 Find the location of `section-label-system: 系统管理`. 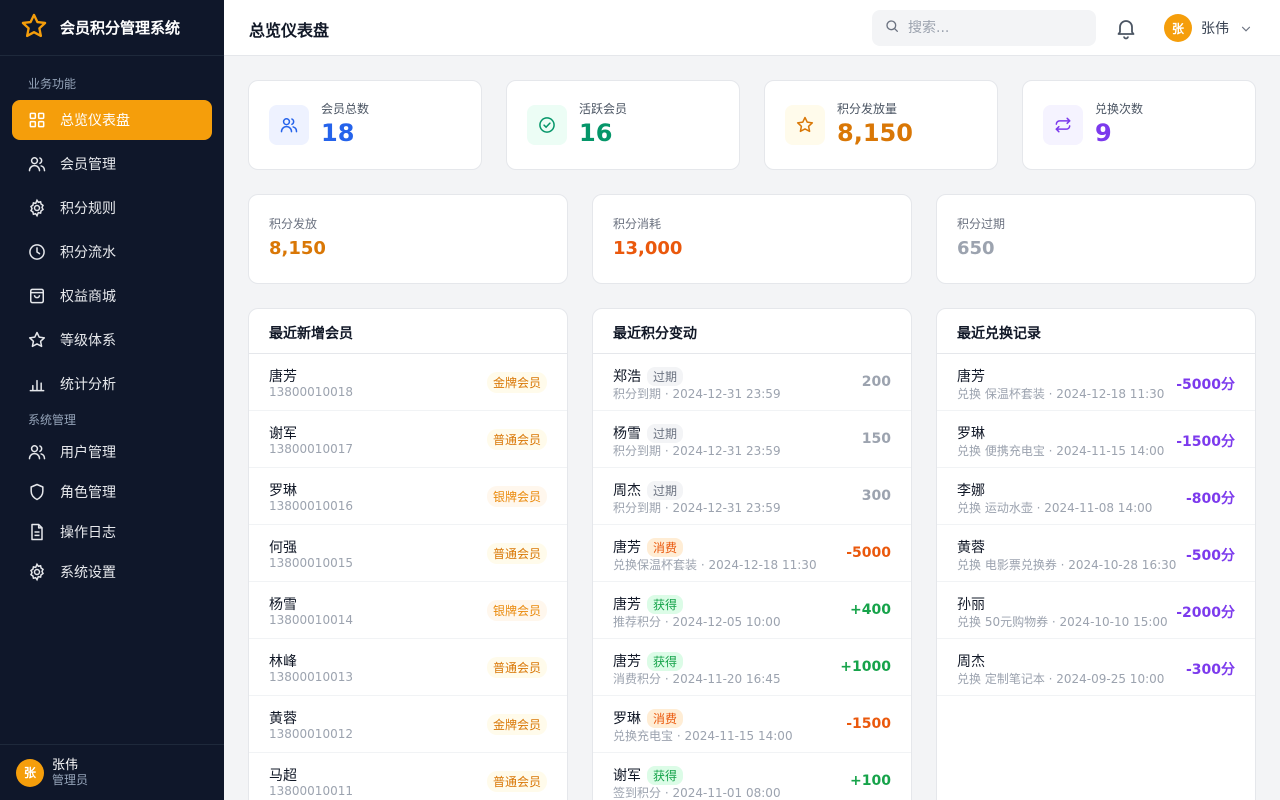

section-label-system: 系统管理 is located at coordinates (52, 420).